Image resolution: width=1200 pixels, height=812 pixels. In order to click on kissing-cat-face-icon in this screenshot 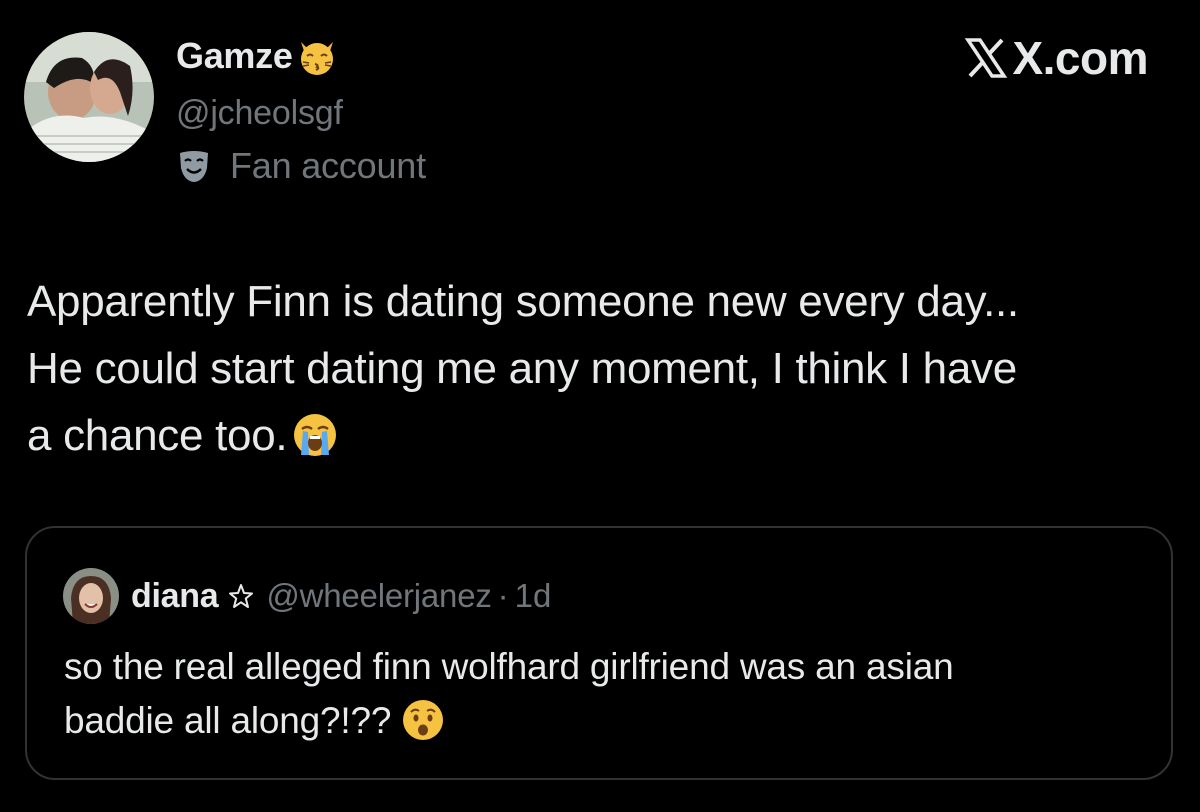, I will do `click(316, 58)`.